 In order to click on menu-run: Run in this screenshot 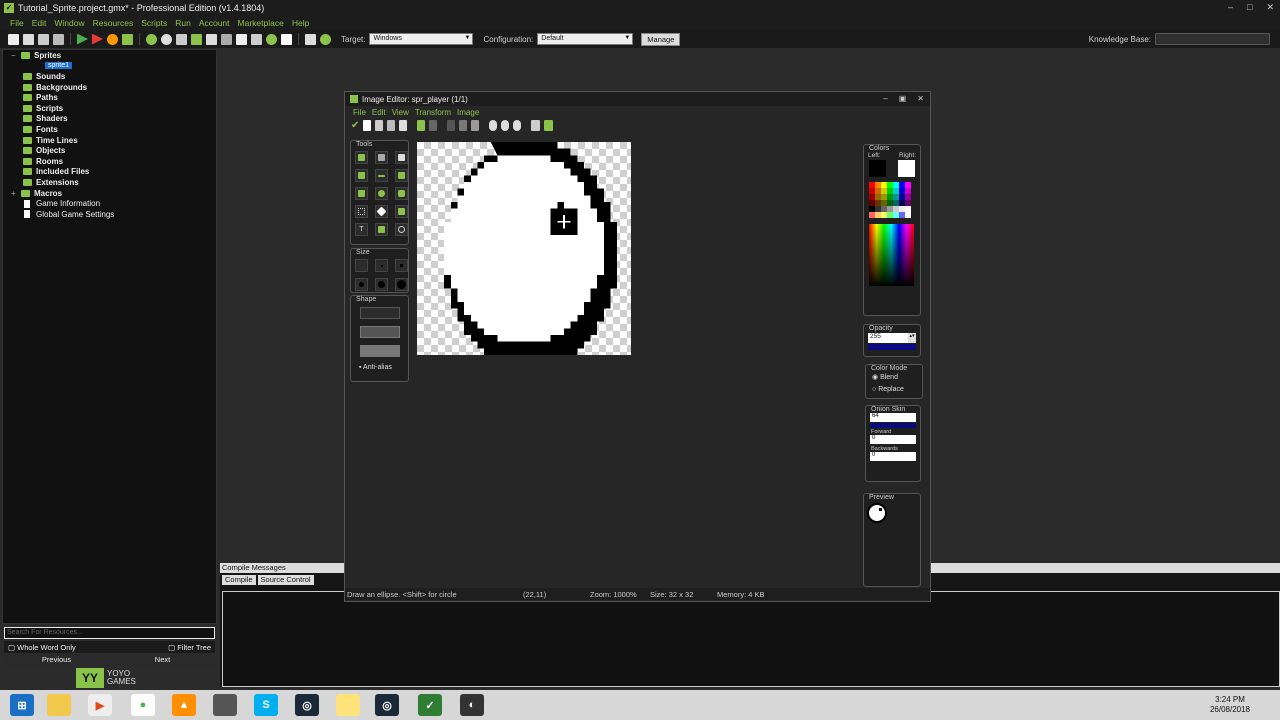, I will do `click(183, 23)`.